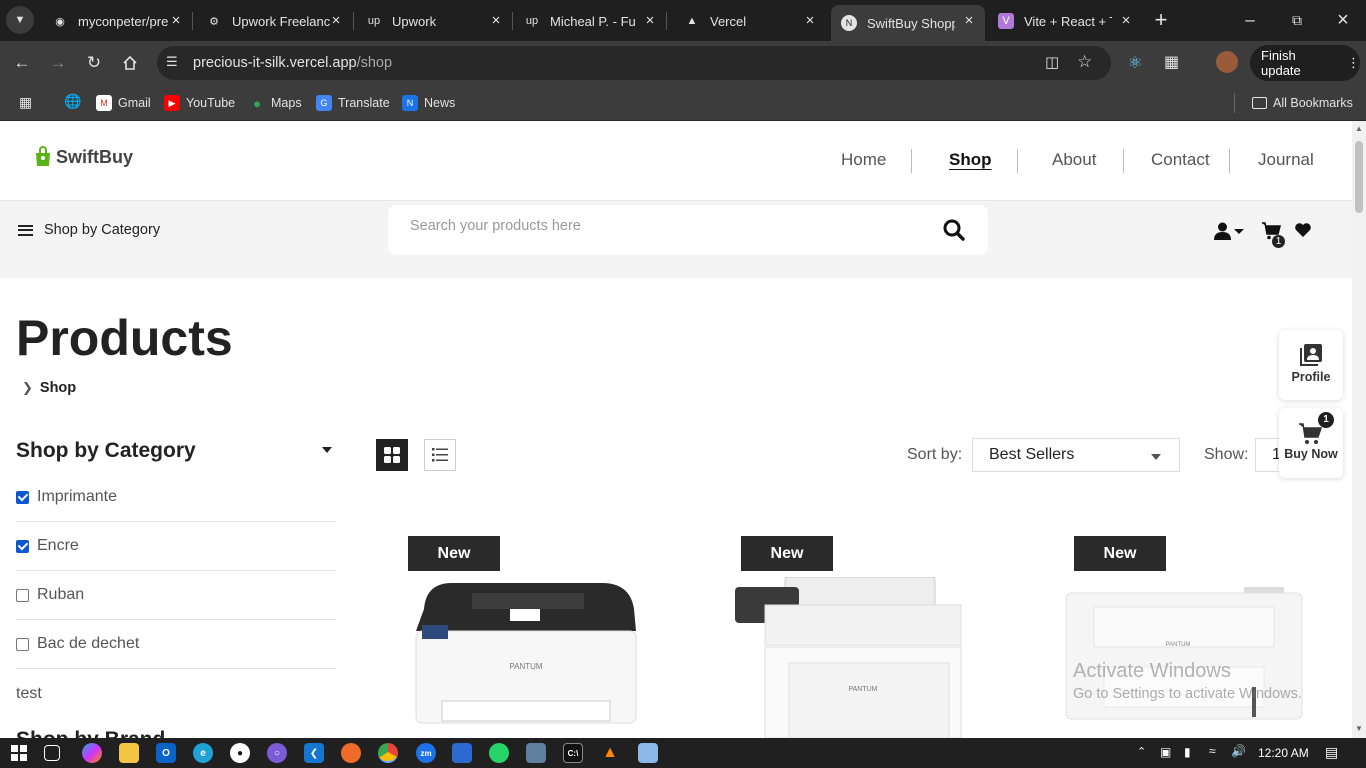 Image resolution: width=1366 pixels, height=768 pixels. What do you see at coordinates (72, 101) in the screenshot?
I see `globe-icon: 🌐` at bounding box center [72, 101].